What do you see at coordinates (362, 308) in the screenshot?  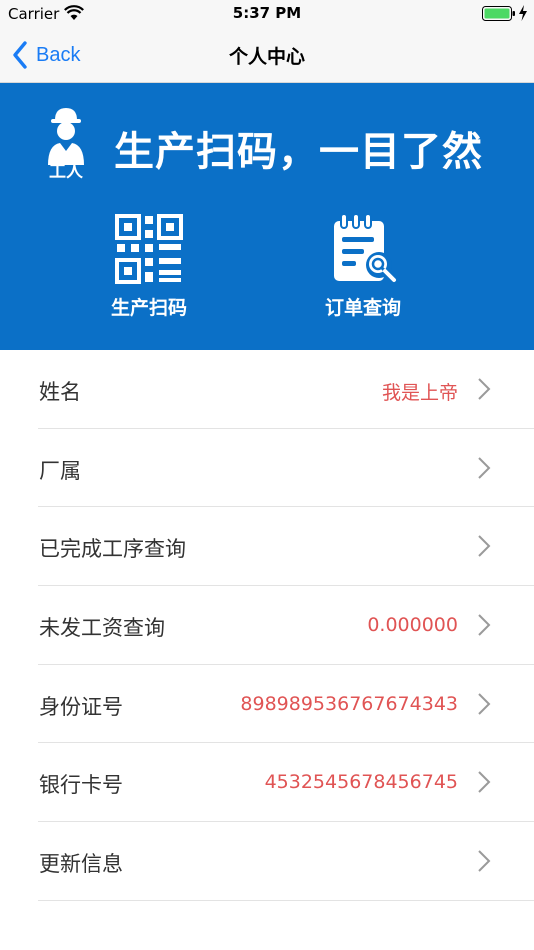 I see `order-query-label: 订单查询` at bounding box center [362, 308].